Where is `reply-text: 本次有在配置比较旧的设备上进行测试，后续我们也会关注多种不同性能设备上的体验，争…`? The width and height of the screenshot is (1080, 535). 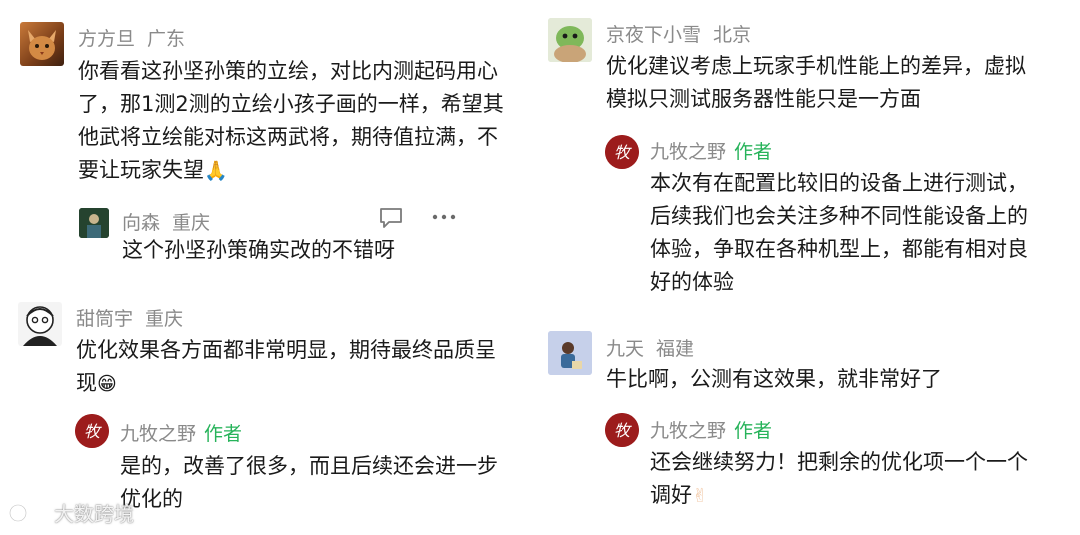
reply-text: 本次有在配置比较旧的设备上进行测试，后续我们也会关注多种不同性能设备上的体验，争… is located at coordinates (839, 232).